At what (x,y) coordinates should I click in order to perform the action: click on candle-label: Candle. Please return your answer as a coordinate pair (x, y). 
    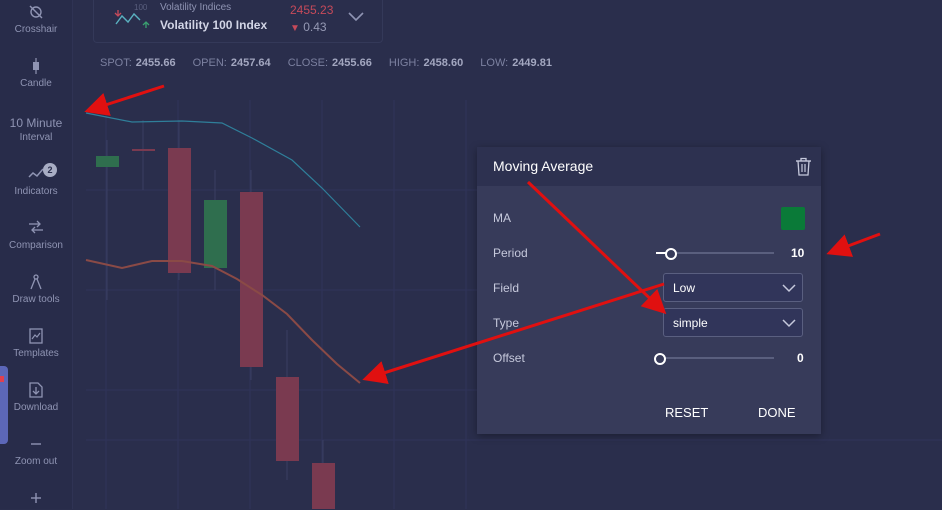
    Looking at the image, I should click on (36, 83).